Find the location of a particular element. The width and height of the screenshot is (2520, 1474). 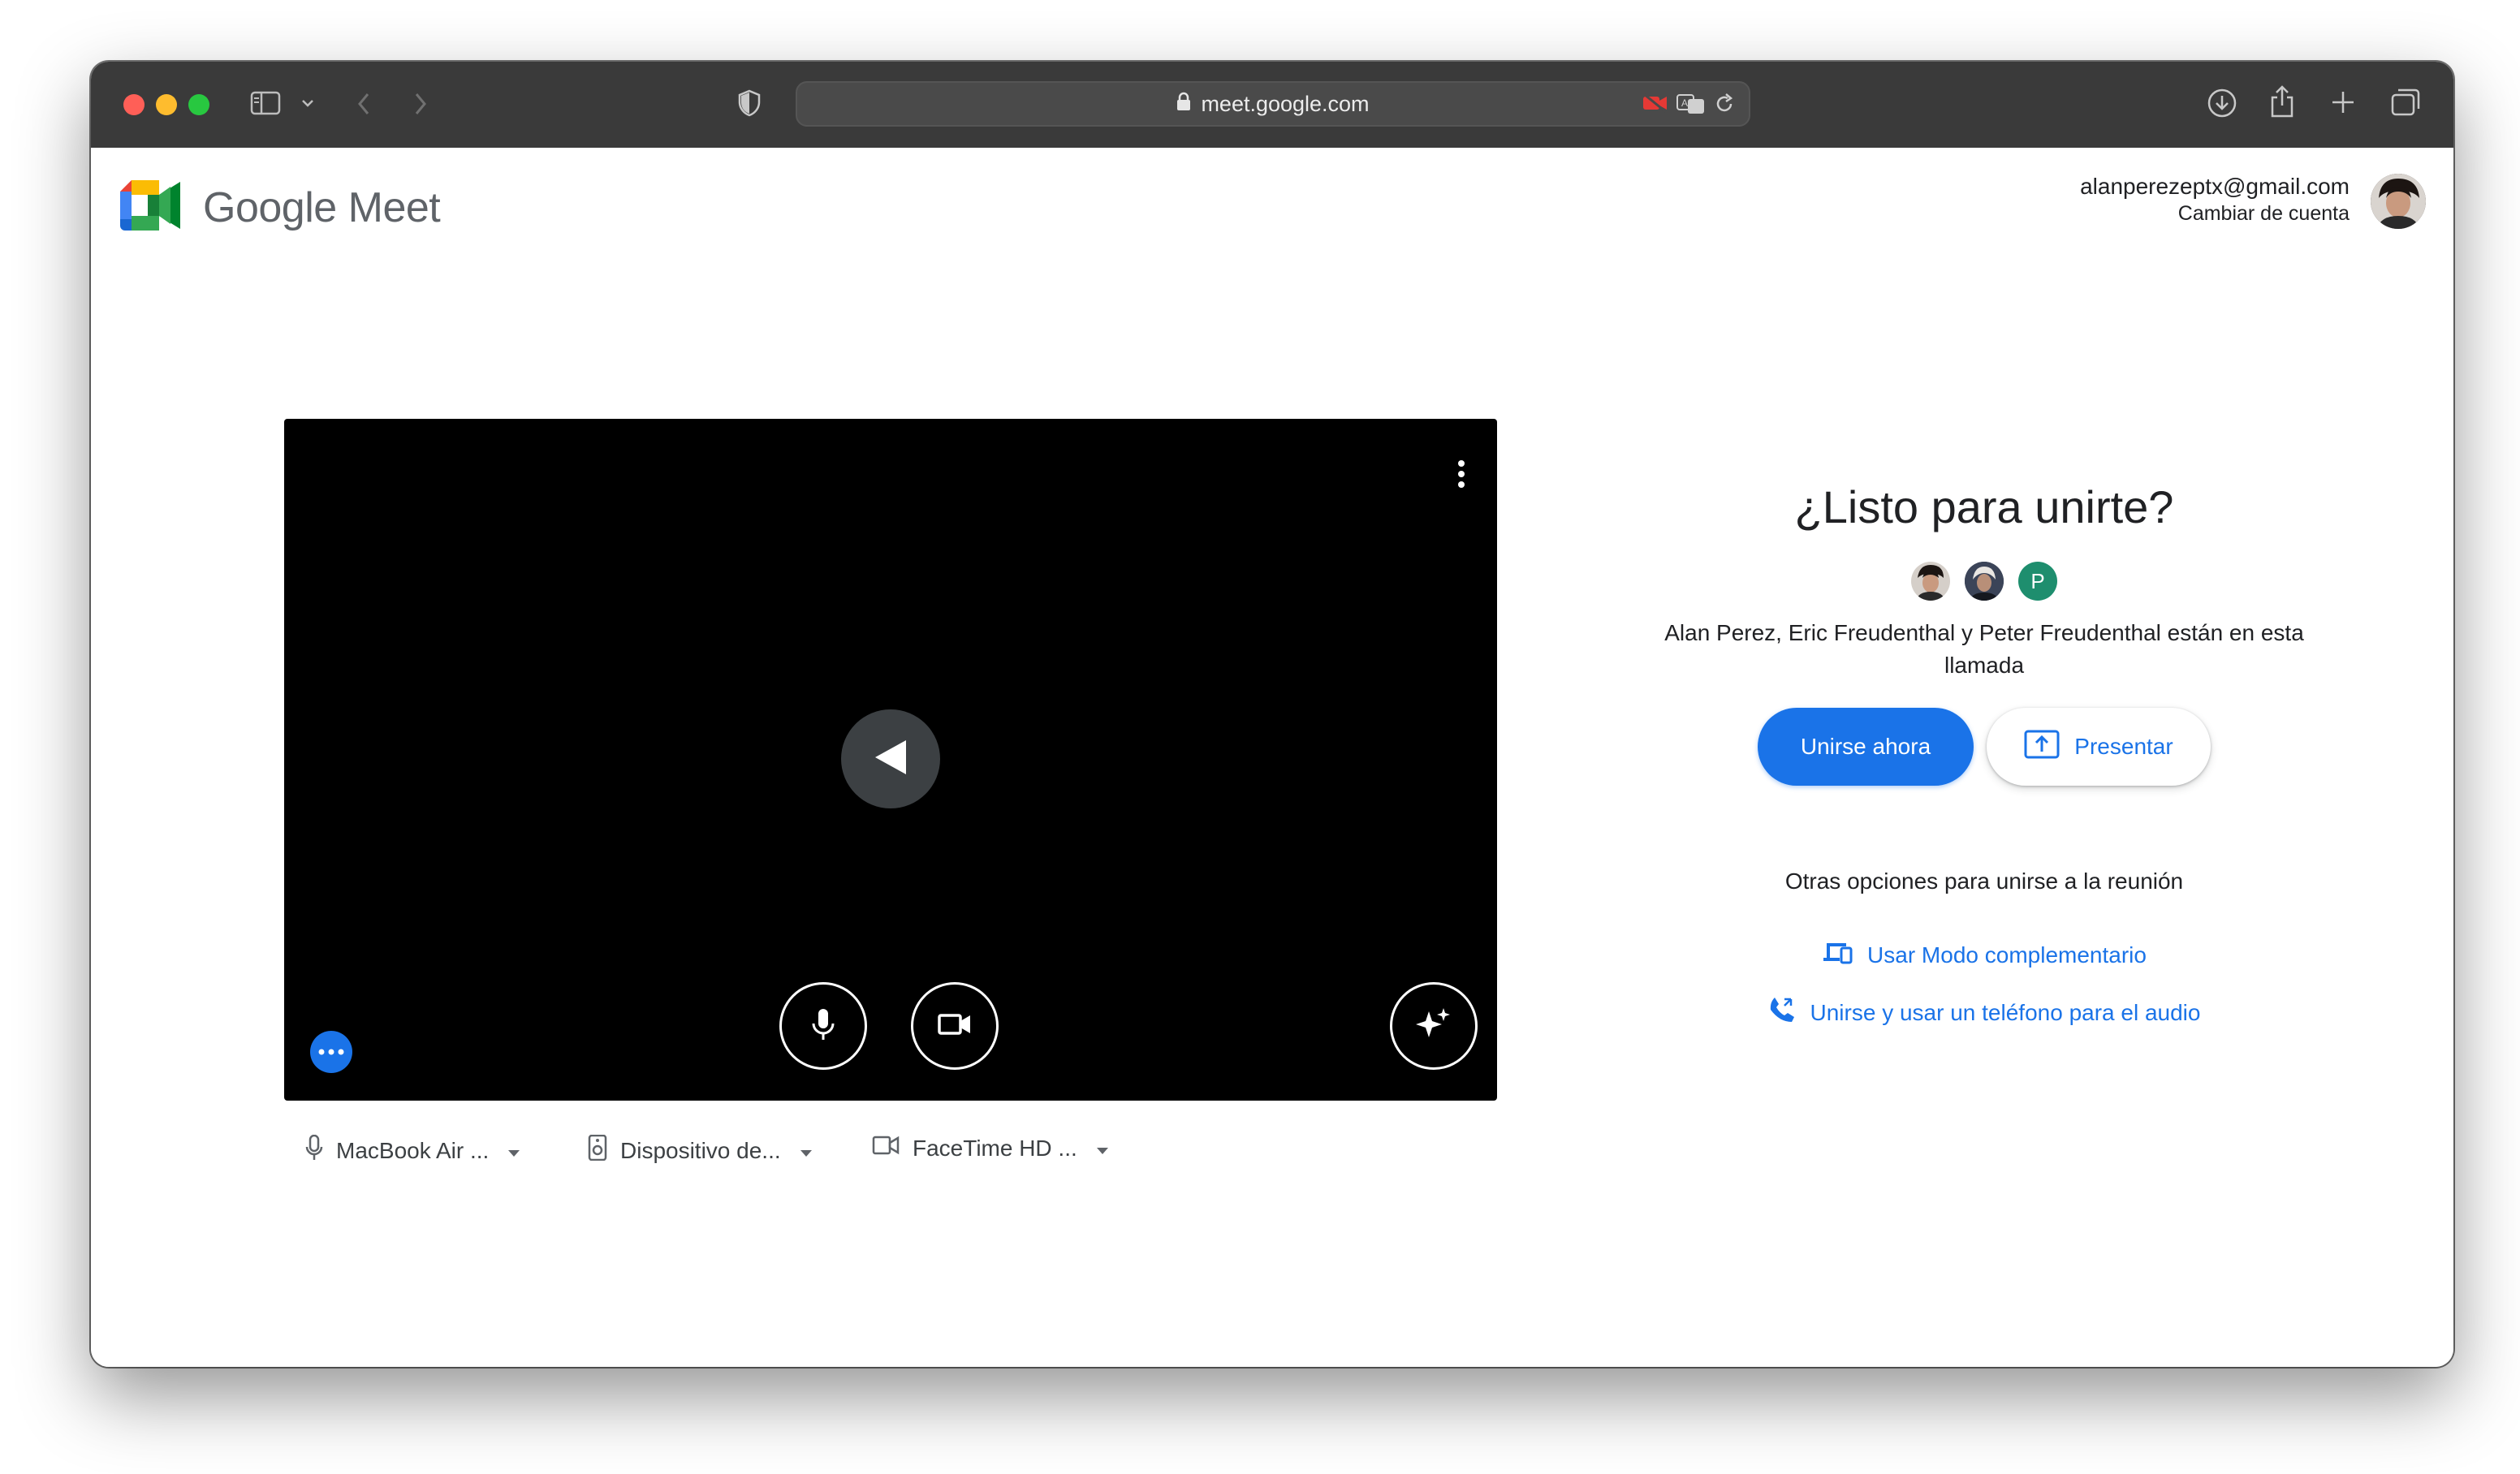

share-icon is located at coordinates (2282, 101).